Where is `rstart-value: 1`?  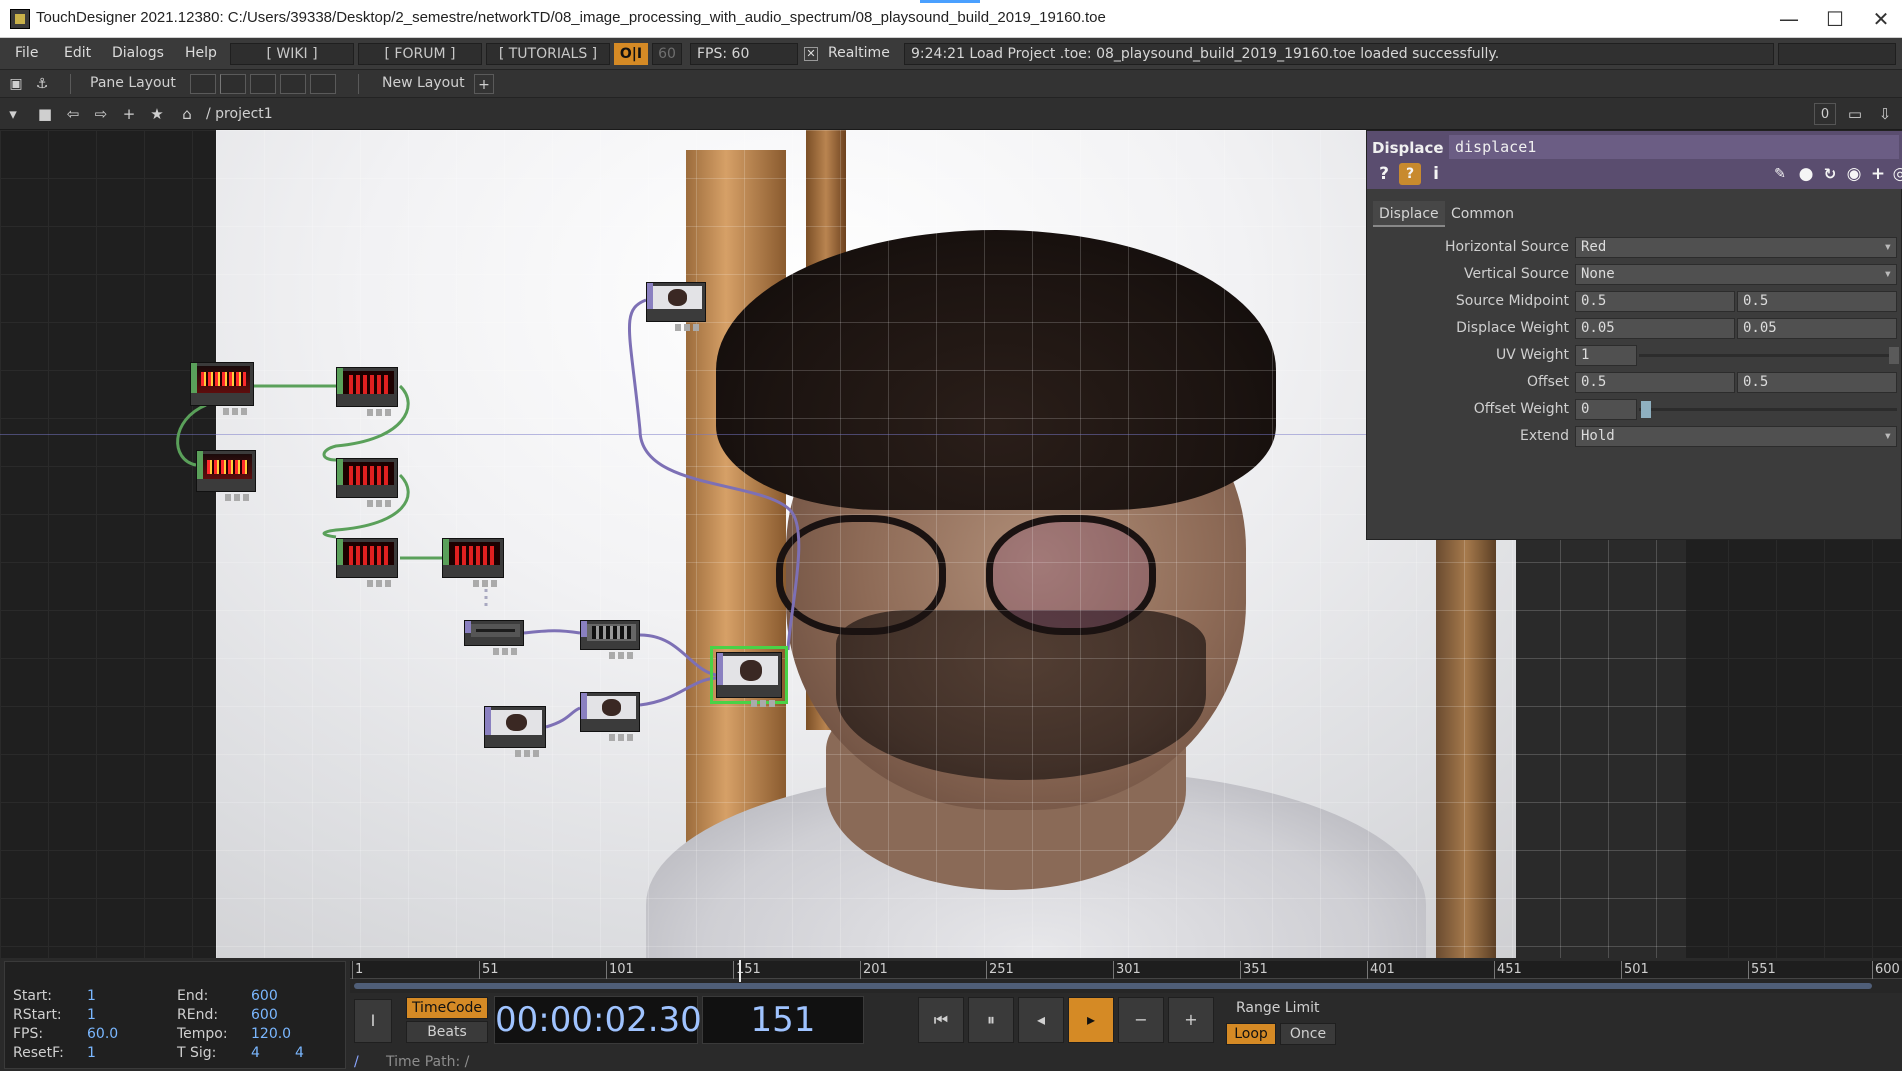
rstart-value: 1 is located at coordinates (91, 1015).